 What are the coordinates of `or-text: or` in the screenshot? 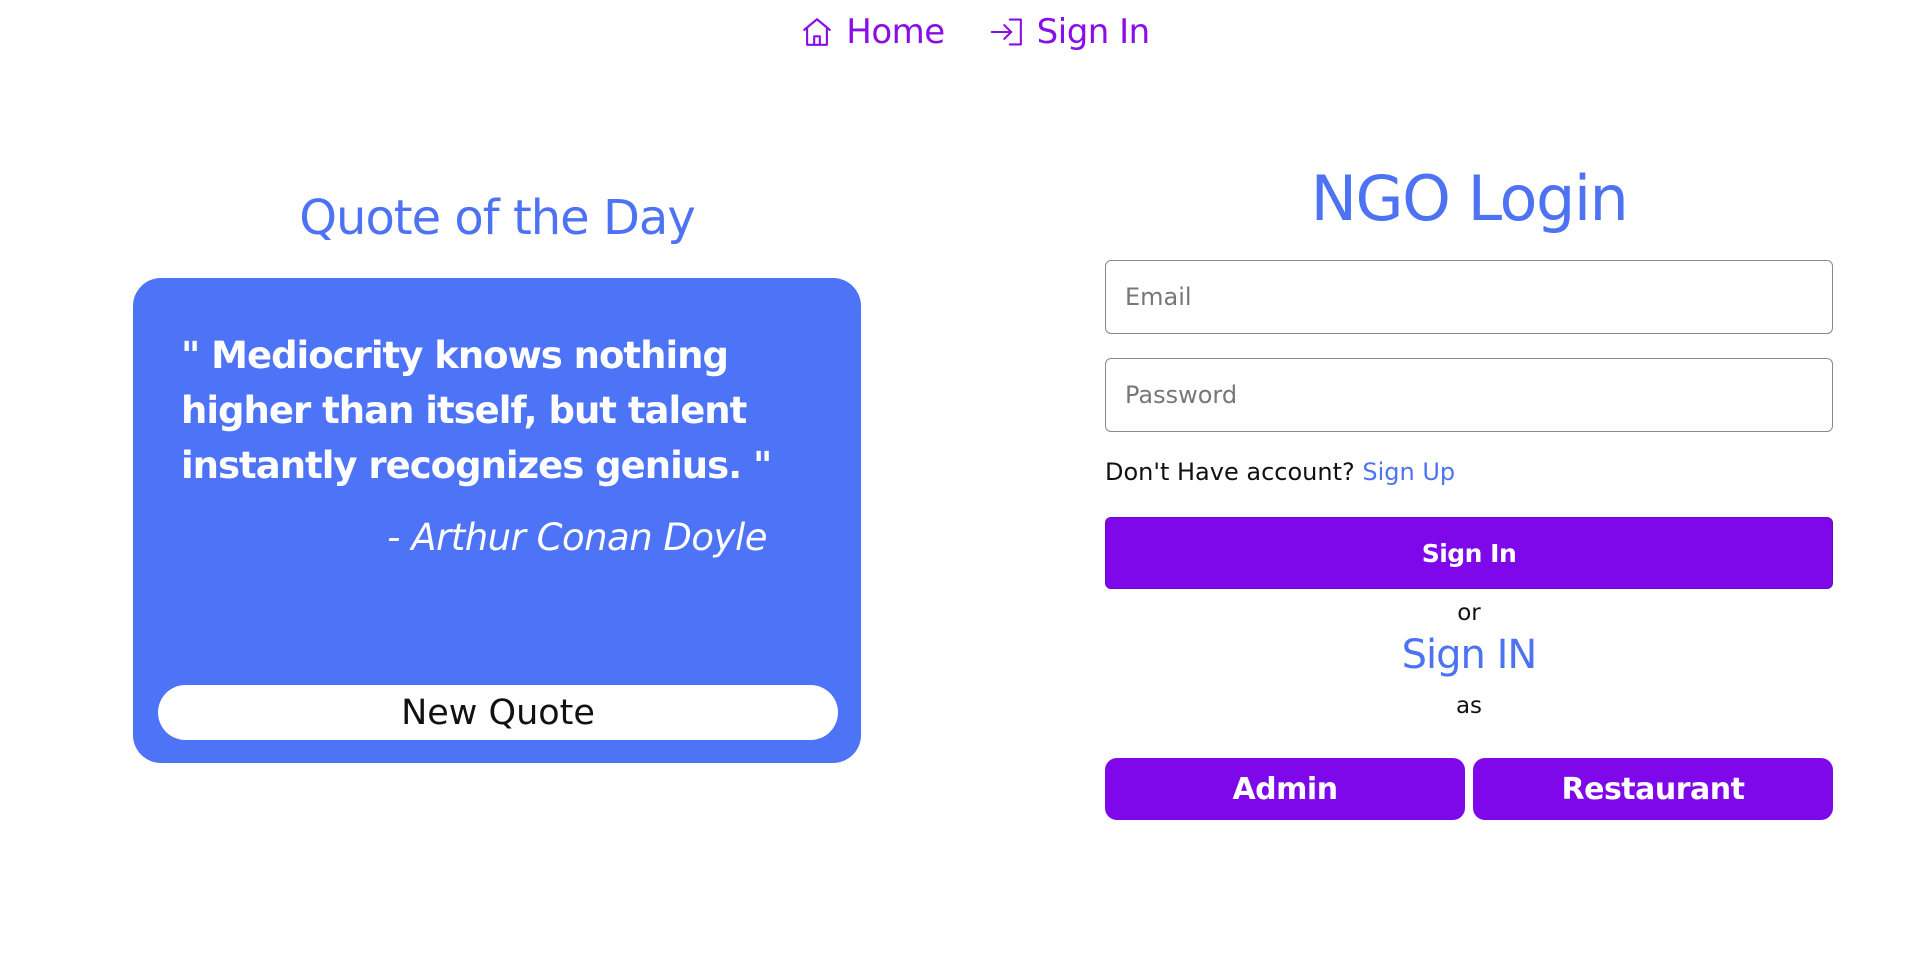 It's located at (1469, 613).